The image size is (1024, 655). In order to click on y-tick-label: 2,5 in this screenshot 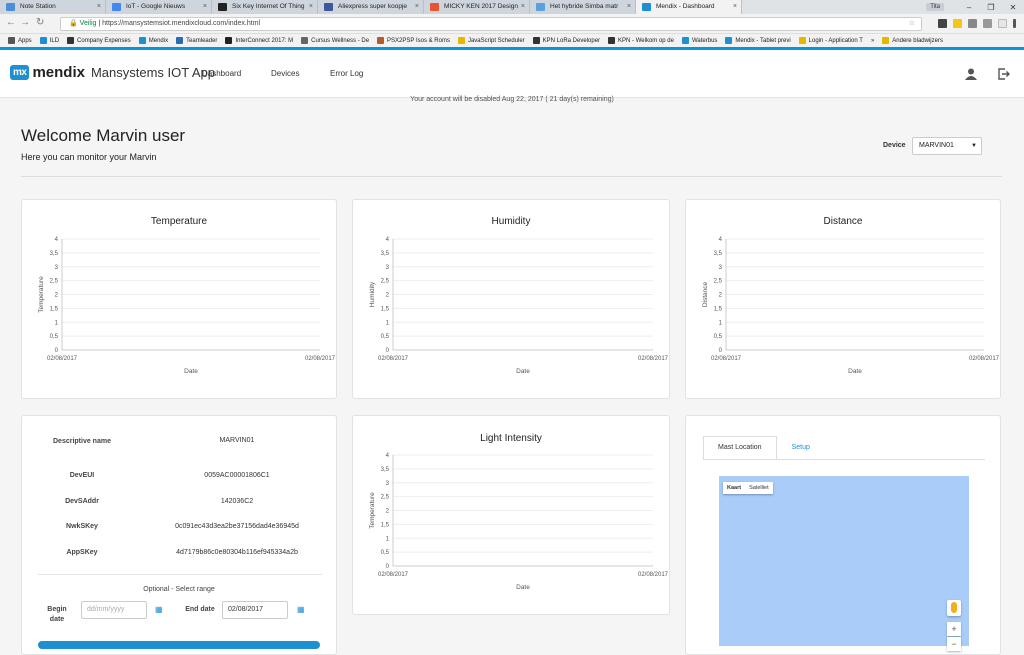, I will do `click(385, 498)`.